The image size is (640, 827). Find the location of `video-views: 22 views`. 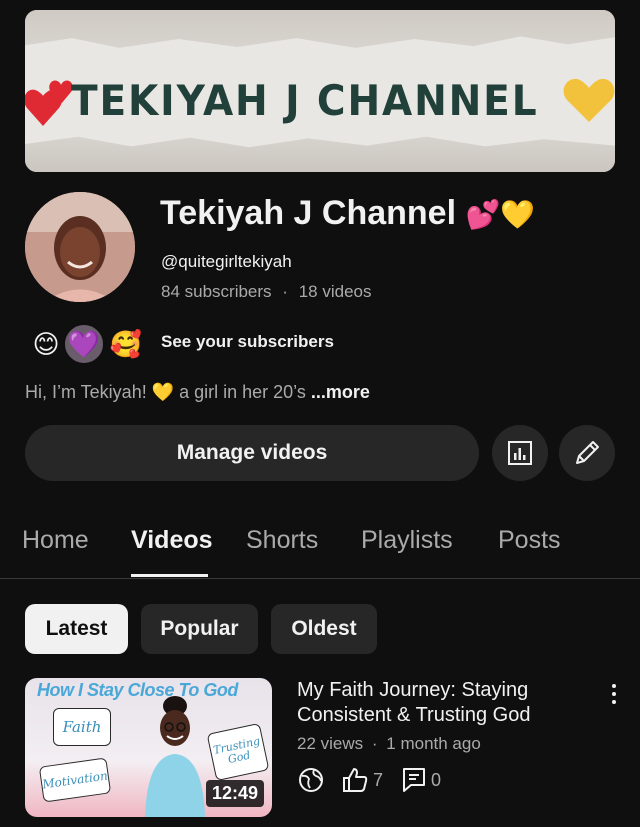

video-views: 22 views is located at coordinates (330, 743).